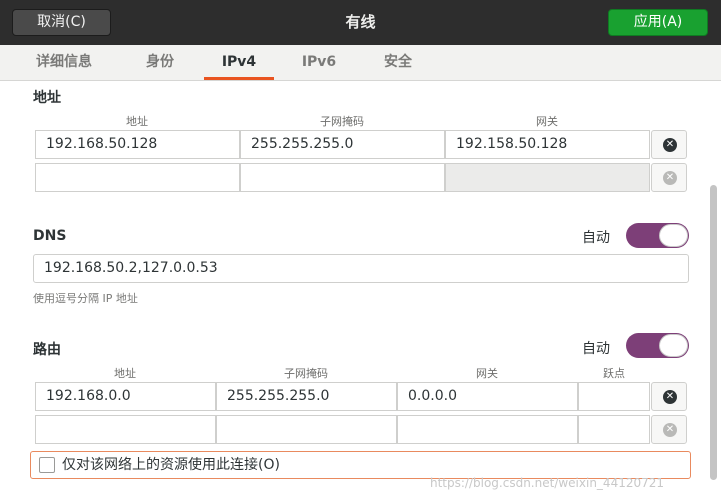 The height and width of the screenshot is (501, 721). I want to click on netmask-input: 255.255.255.0, so click(342, 144).